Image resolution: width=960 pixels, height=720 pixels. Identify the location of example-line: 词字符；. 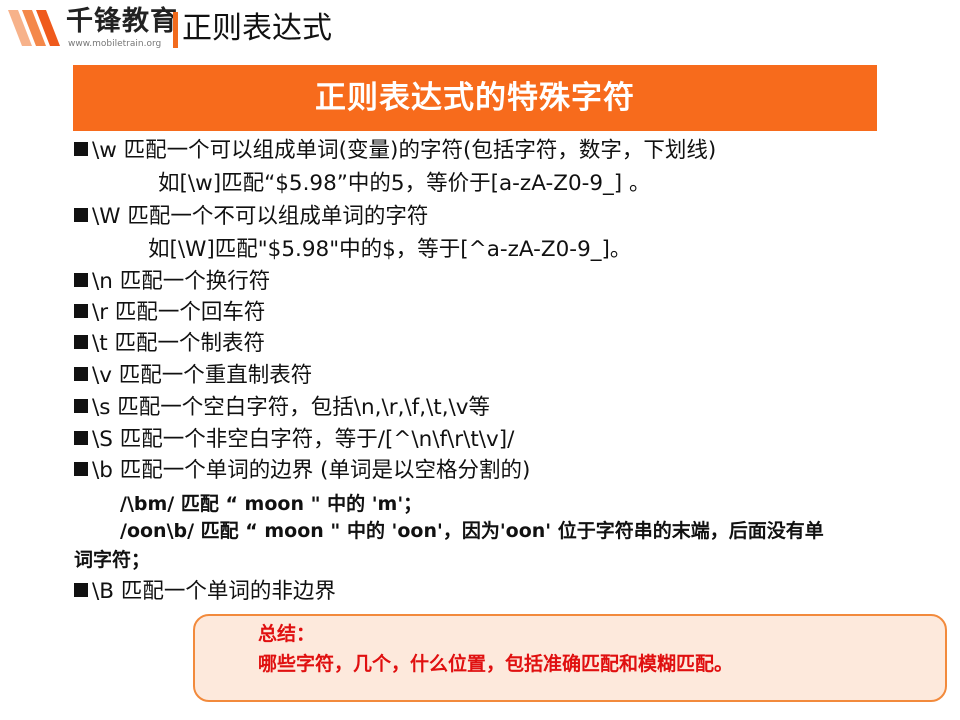
(112, 560).